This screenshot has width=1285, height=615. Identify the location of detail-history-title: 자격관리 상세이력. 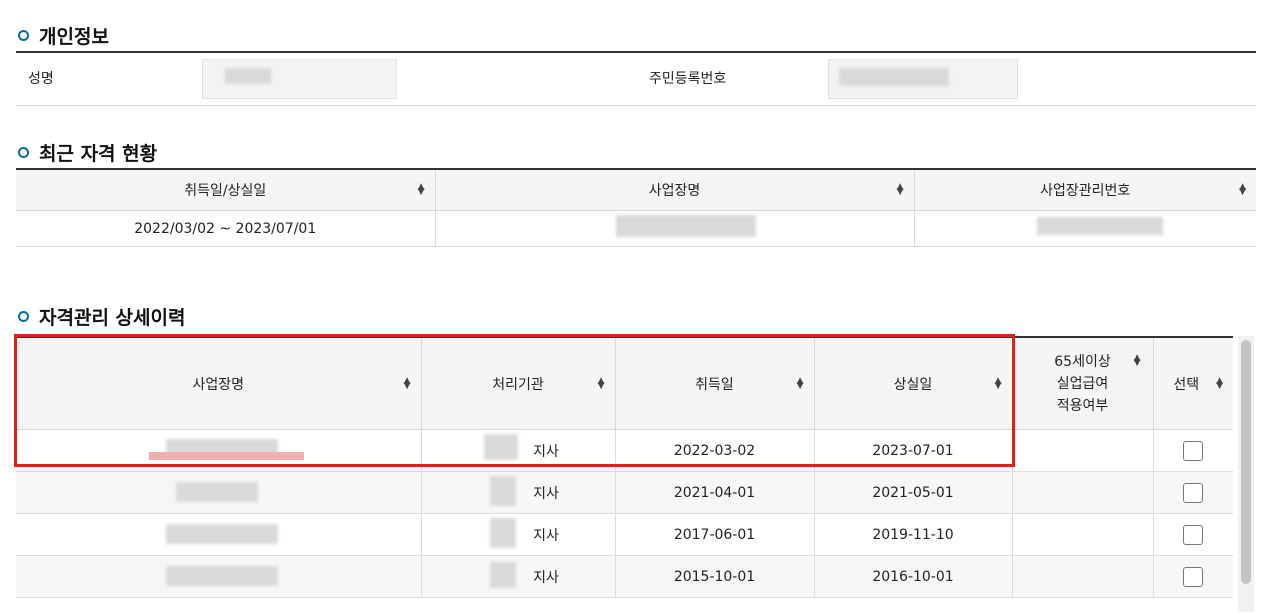
(112, 318).